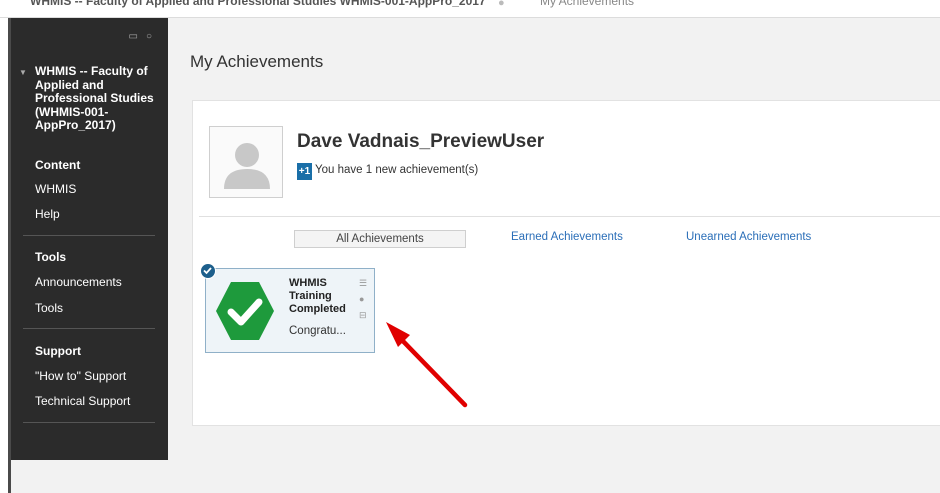  What do you see at coordinates (51, 257) in the screenshot?
I see `menu-heading-tools: Tools` at bounding box center [51, 257].